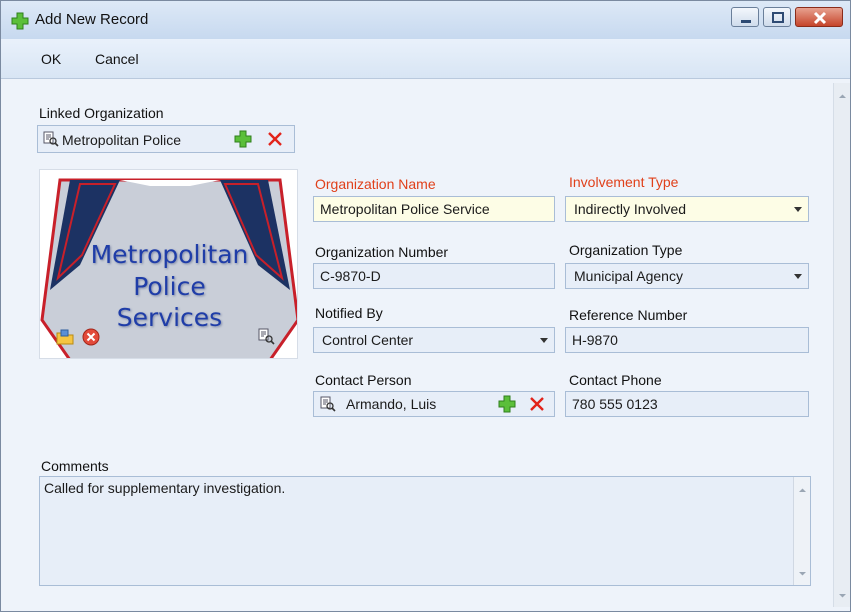  I want to click on reference-number-label: Reference Number, so click(628, 315).